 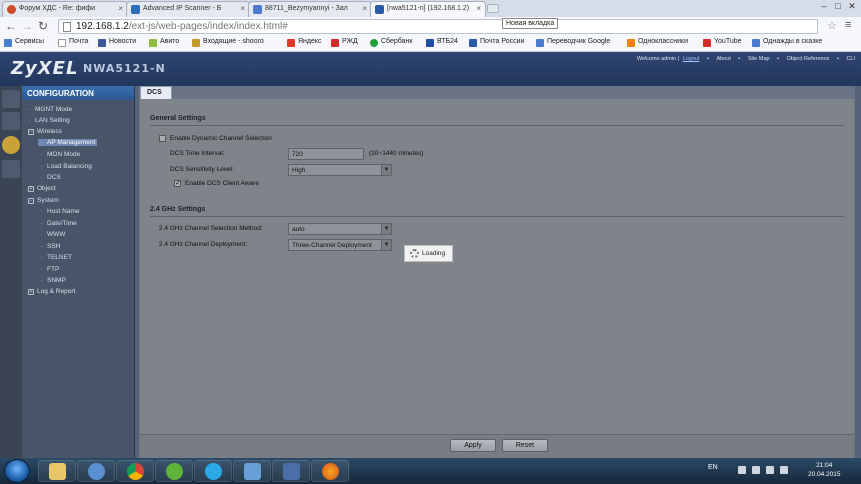 I want to click on sidebar-item-lan-setting: · LAN Setting, so click(x=49, y=120).